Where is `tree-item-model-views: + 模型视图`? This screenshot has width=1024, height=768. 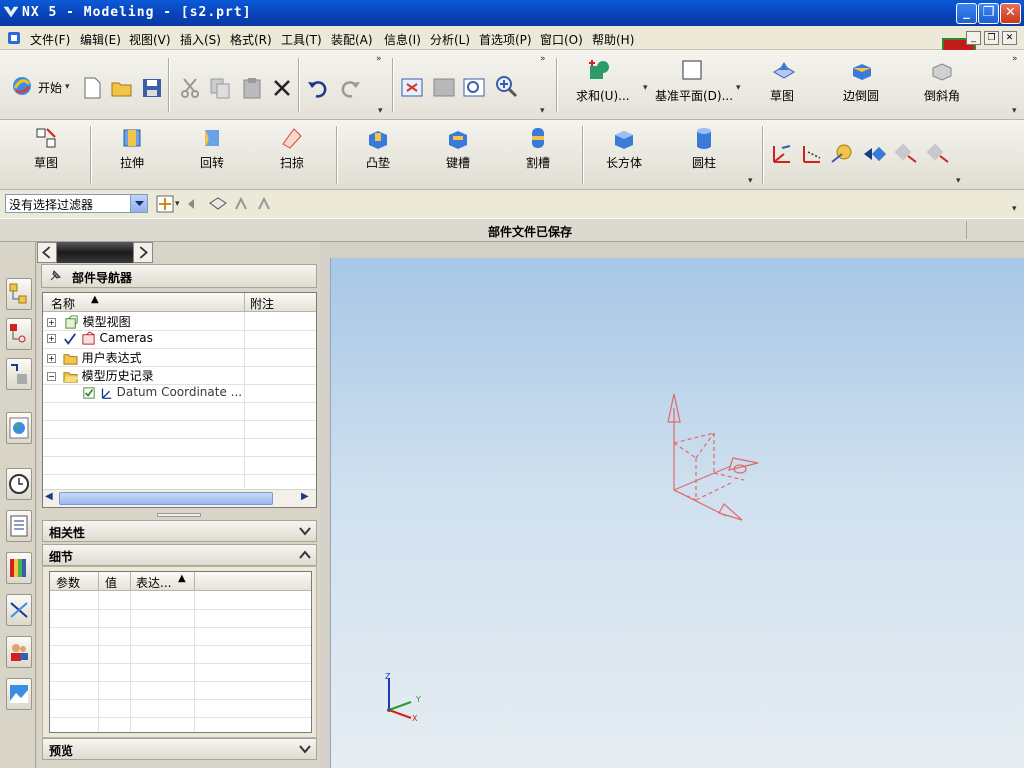 tree-item-model-views: + 模型视图 is located at coordinates (89, 322).